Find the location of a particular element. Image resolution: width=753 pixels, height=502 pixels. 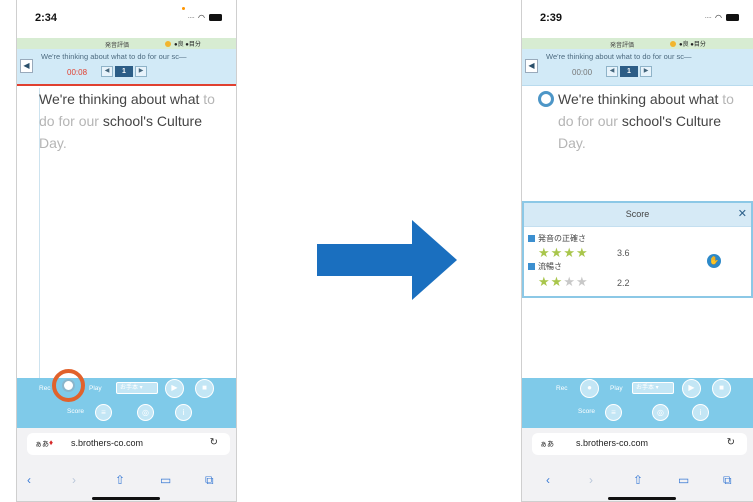

wifi-icon: ◠ is located at coordinates (201, 17).